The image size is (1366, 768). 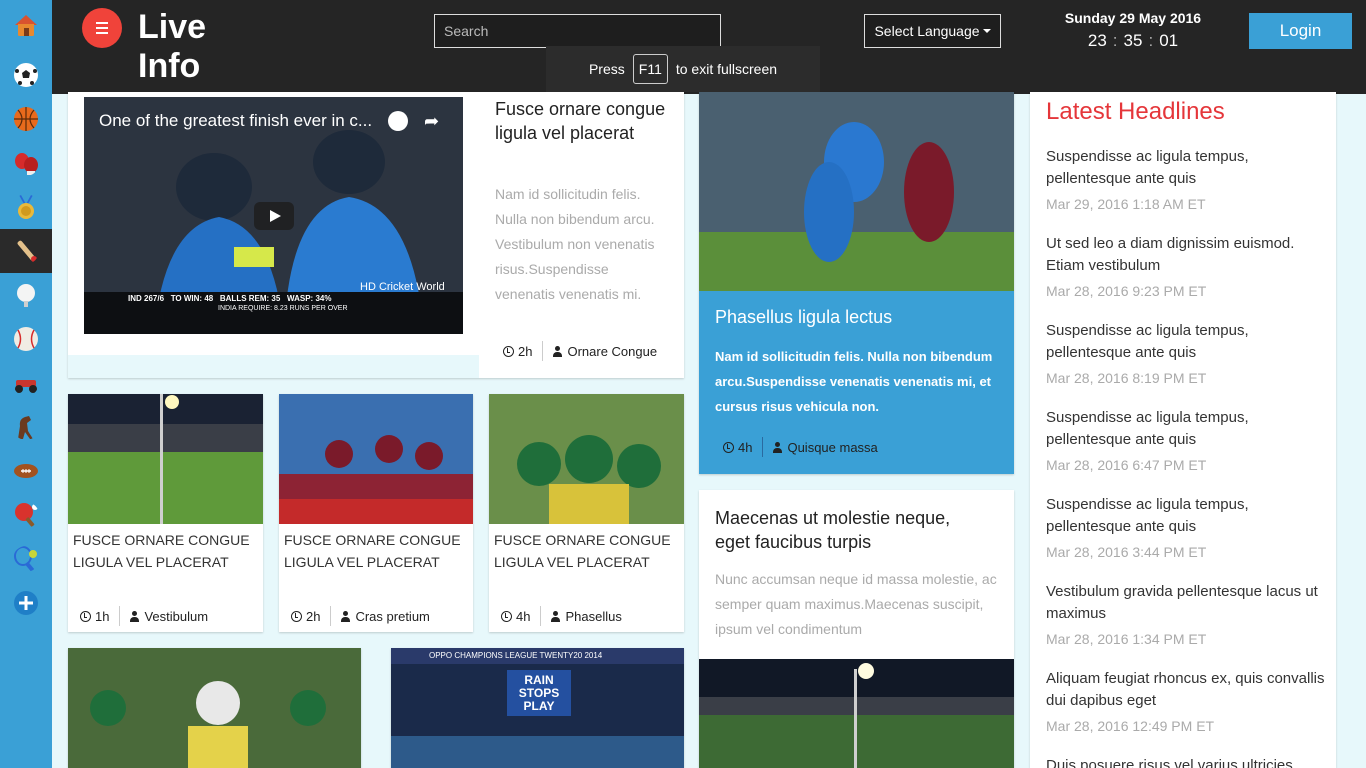 I want to click on team-huddle-image, so click(x=586, y=459).